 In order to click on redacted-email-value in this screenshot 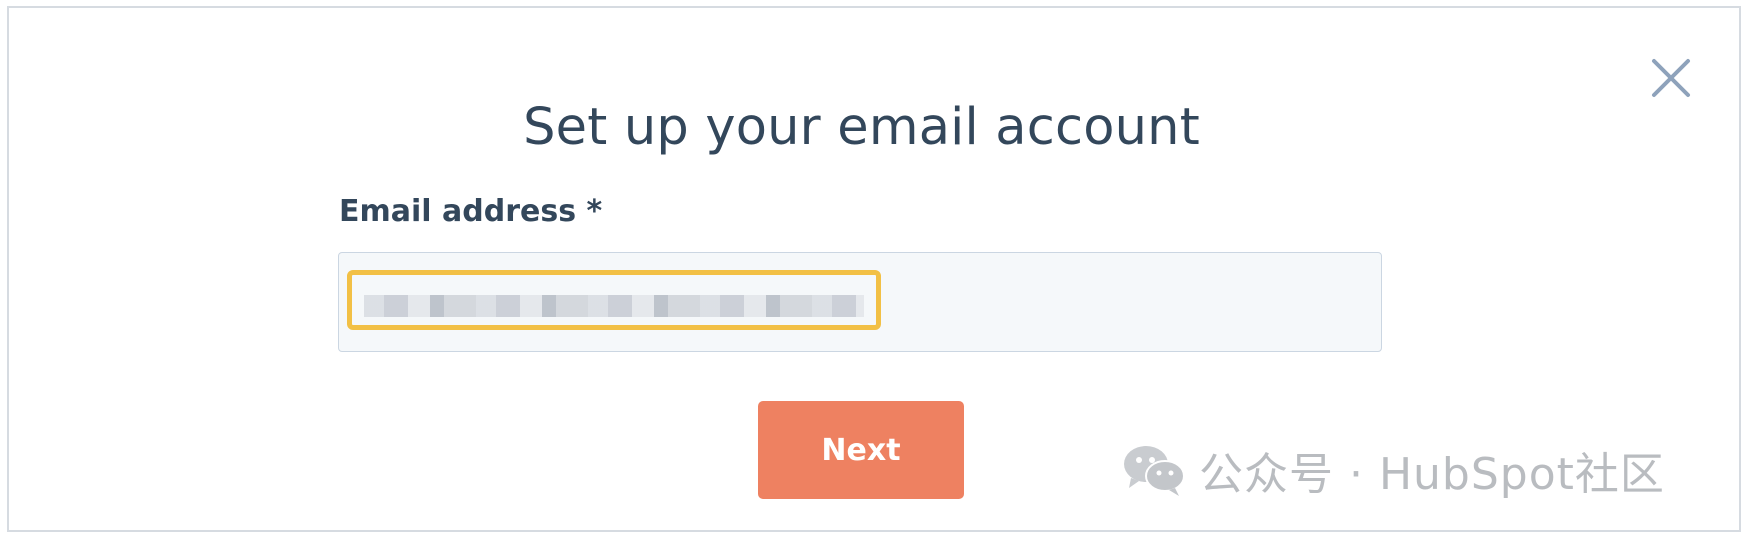, I will do `click(614, 306)`.